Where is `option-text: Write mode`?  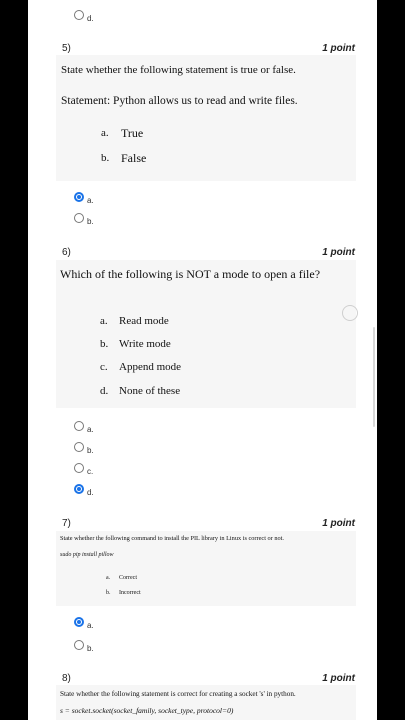
option-text: Write mode is located at coordinates (145, 344).